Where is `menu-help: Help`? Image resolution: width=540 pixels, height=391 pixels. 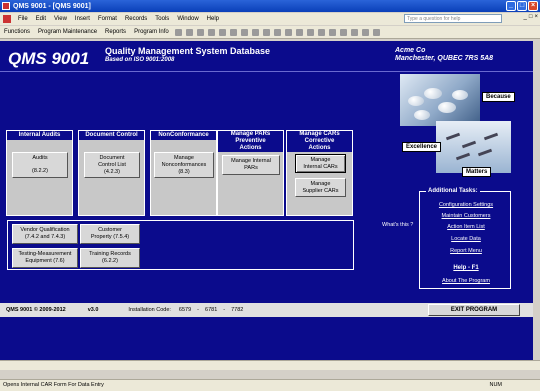
menu-help: Help is located at coordinates (213, 19).